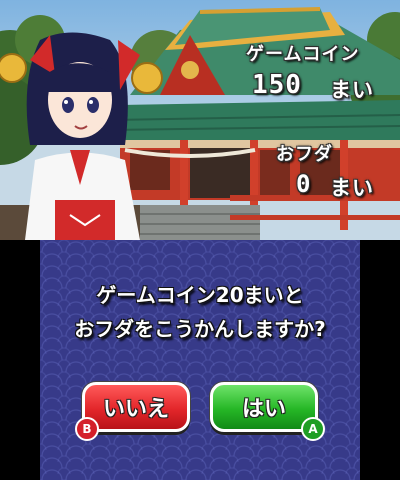 The width and height of the screenshot is (400, 480). I want to click on no-button-label: いいえ, so click(135, 409).